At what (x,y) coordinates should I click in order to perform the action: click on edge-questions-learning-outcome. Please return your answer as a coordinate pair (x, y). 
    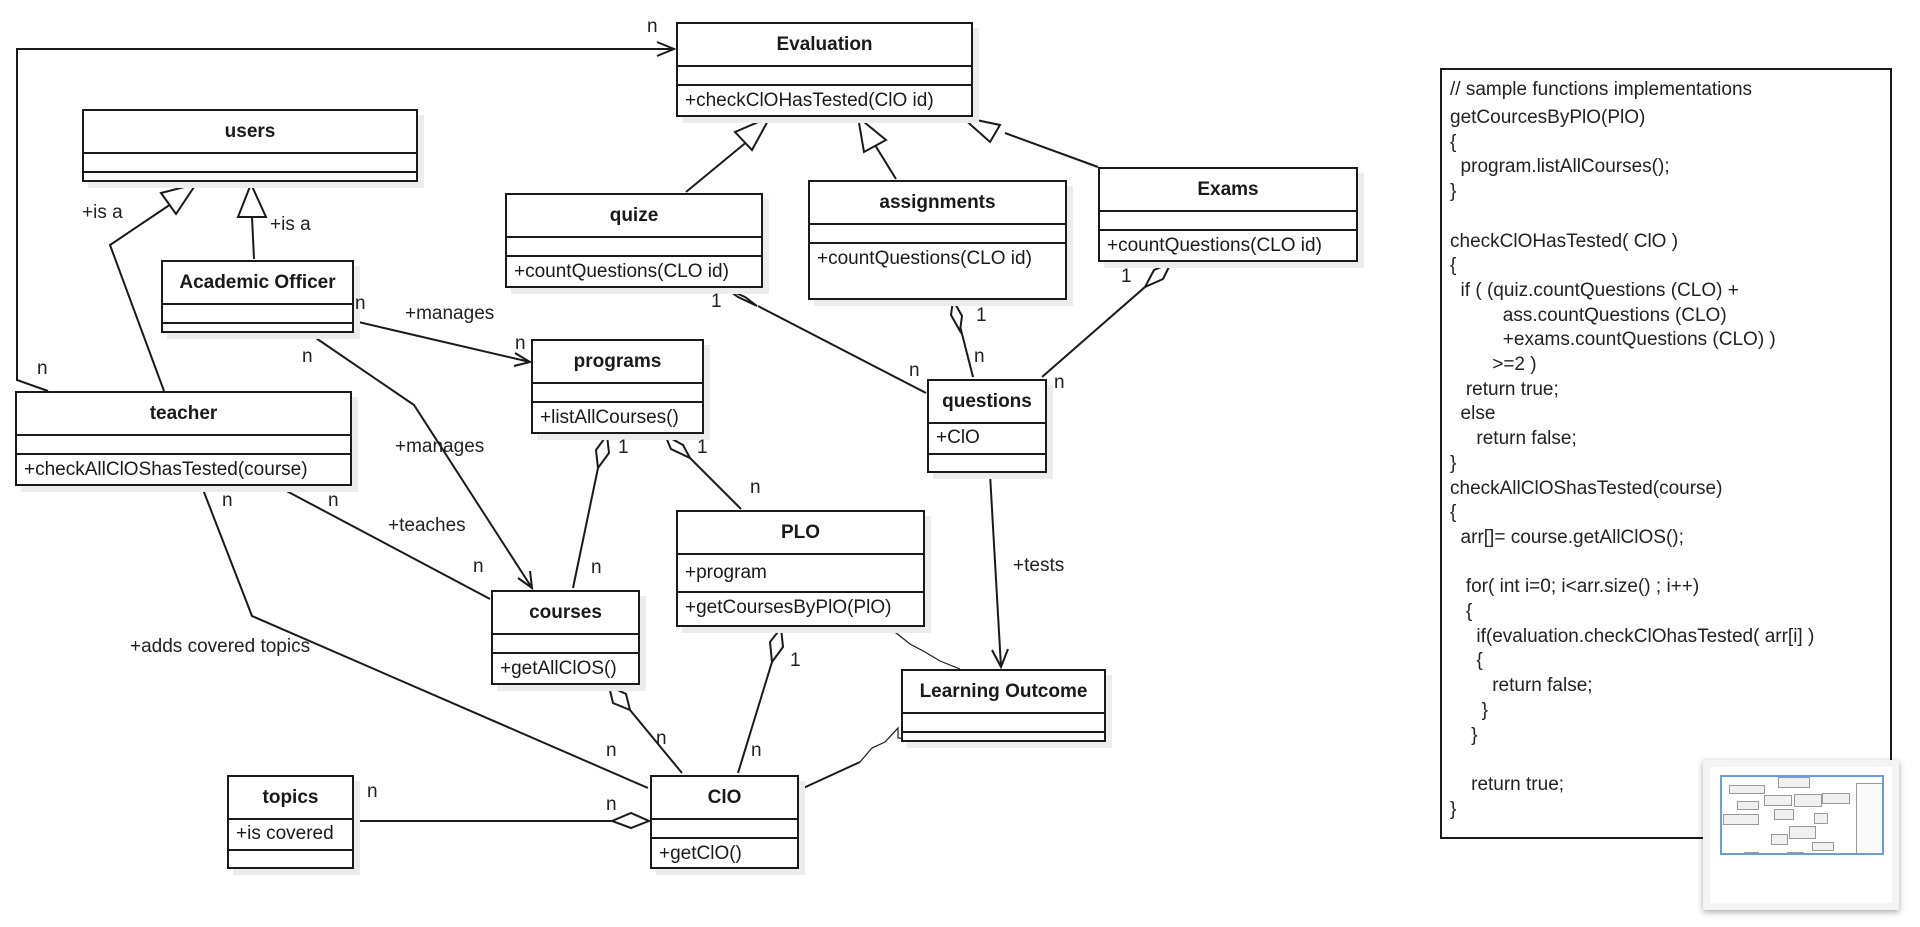
    Looking at the image, I should click on (995, 570).